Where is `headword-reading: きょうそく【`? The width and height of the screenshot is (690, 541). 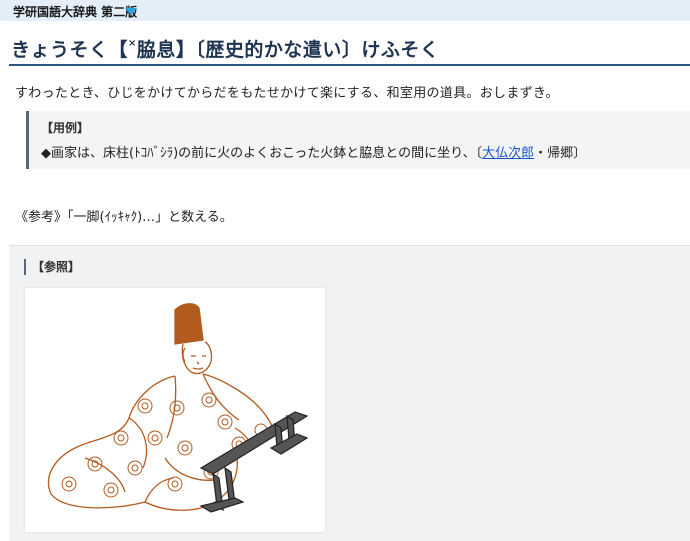
headword-reading: きょうそく【 is located at coordinates (70, 50).